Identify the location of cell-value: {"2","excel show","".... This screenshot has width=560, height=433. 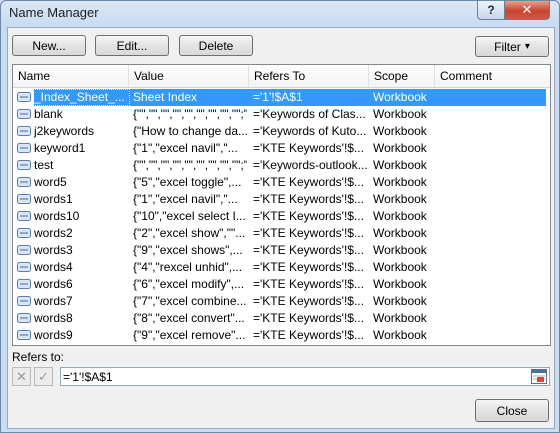
(189, 233).